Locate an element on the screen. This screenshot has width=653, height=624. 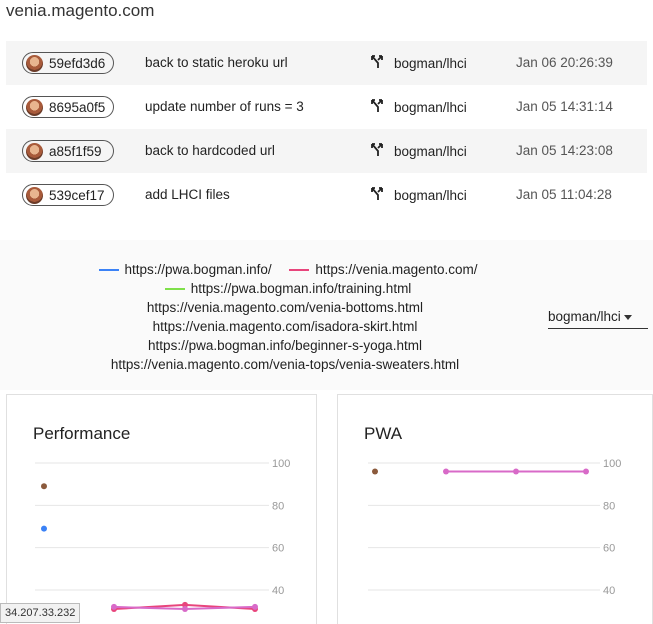
performance-chart: 100 80 60 40 is located at coordinates (162, 535).